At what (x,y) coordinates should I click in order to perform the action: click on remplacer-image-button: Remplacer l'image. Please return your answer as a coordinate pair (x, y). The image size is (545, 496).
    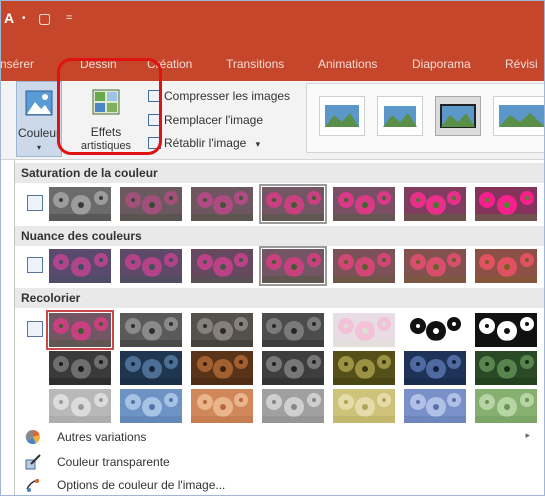
    Looking at the image, I should click on (205, 122).